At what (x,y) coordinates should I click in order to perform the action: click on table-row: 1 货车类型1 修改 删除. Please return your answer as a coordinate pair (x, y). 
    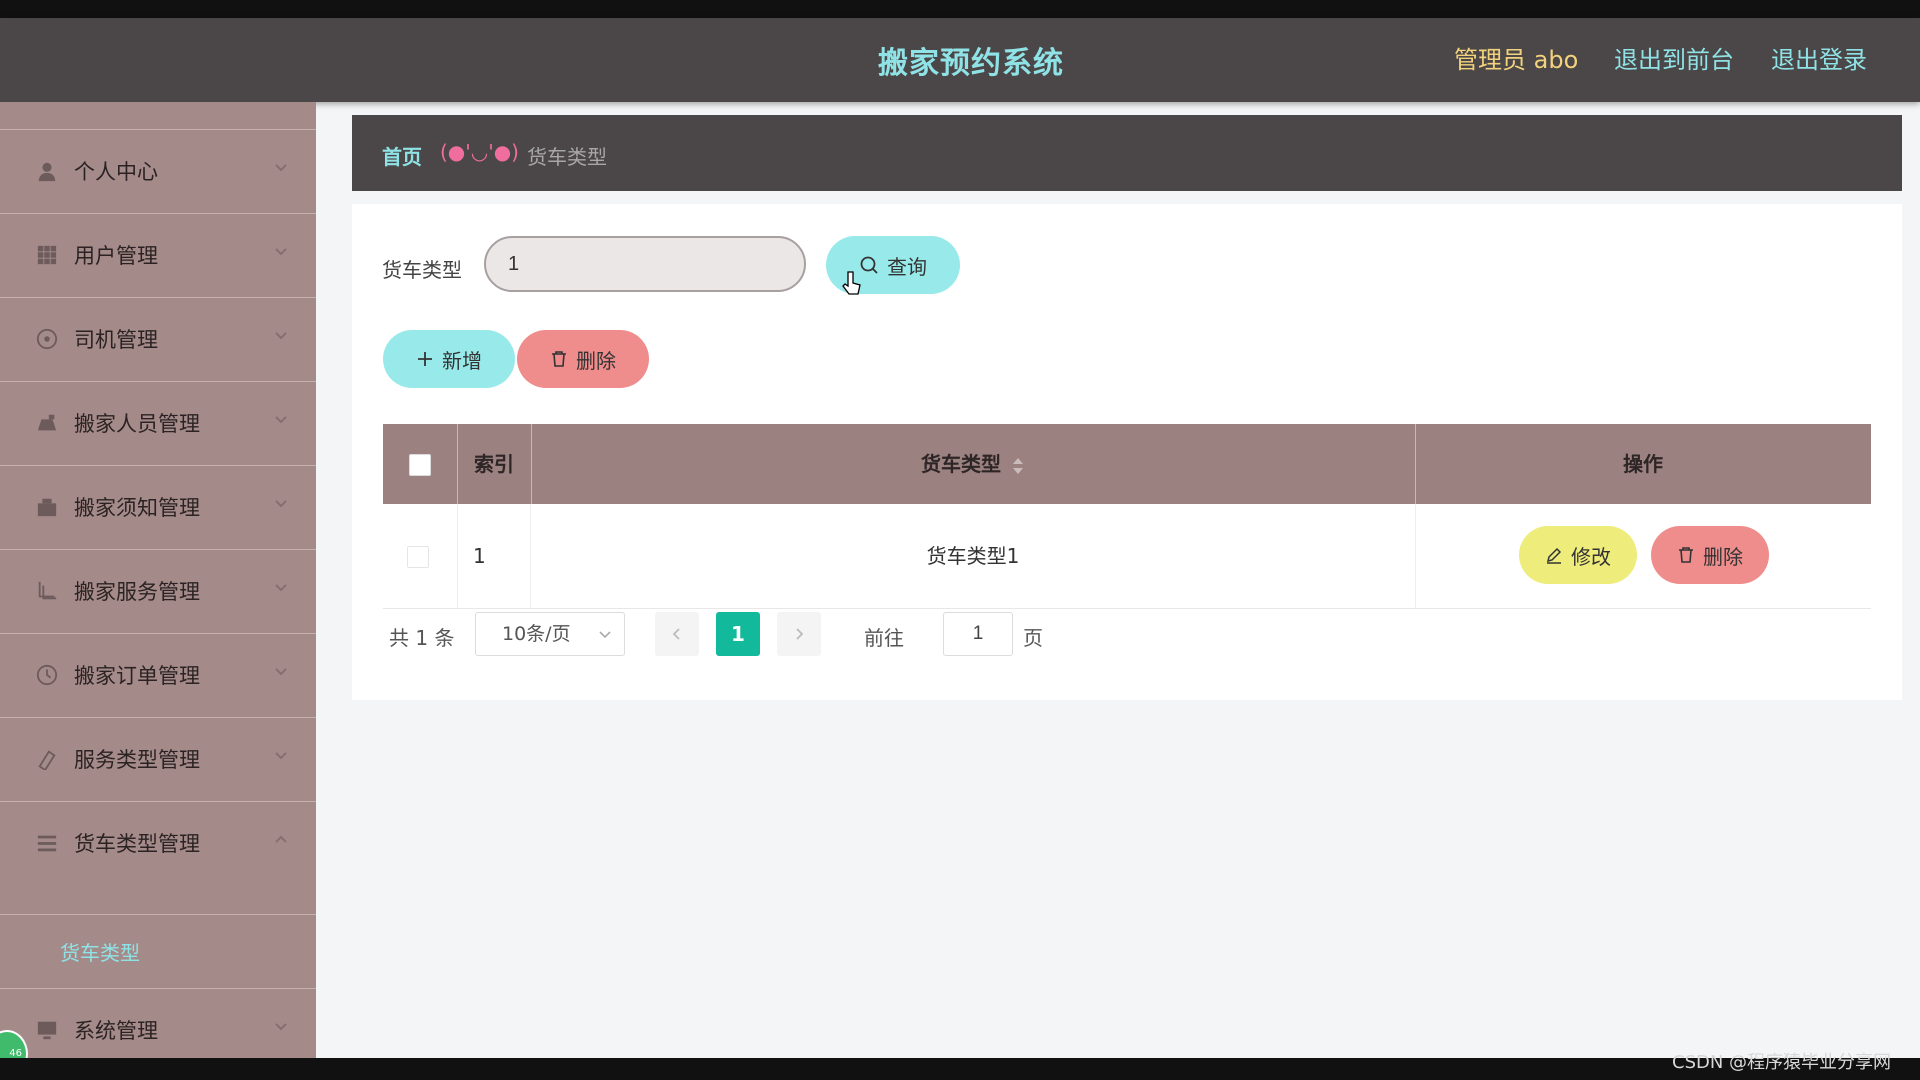
    Looking at the image, I should click on (1127, 556).